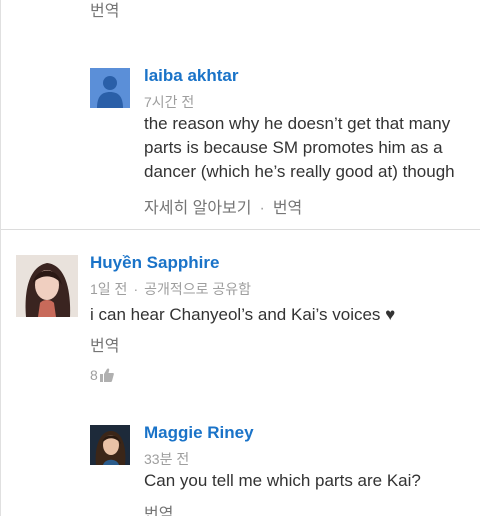 The height and width of the screenshot is (516, 480). What do you see at coordinates (0, 258) in the screenshot?
I see `thread-left-border` at bounding box center [0, 258].